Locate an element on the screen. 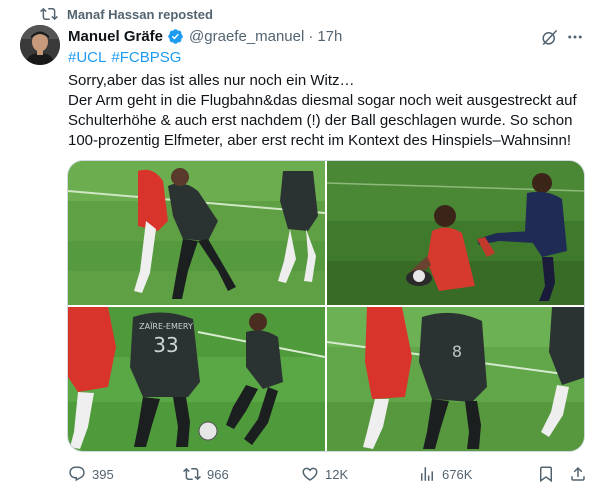 The width and height of the screenshot is (600, 501). avatar is located at coordinates (40, 45).